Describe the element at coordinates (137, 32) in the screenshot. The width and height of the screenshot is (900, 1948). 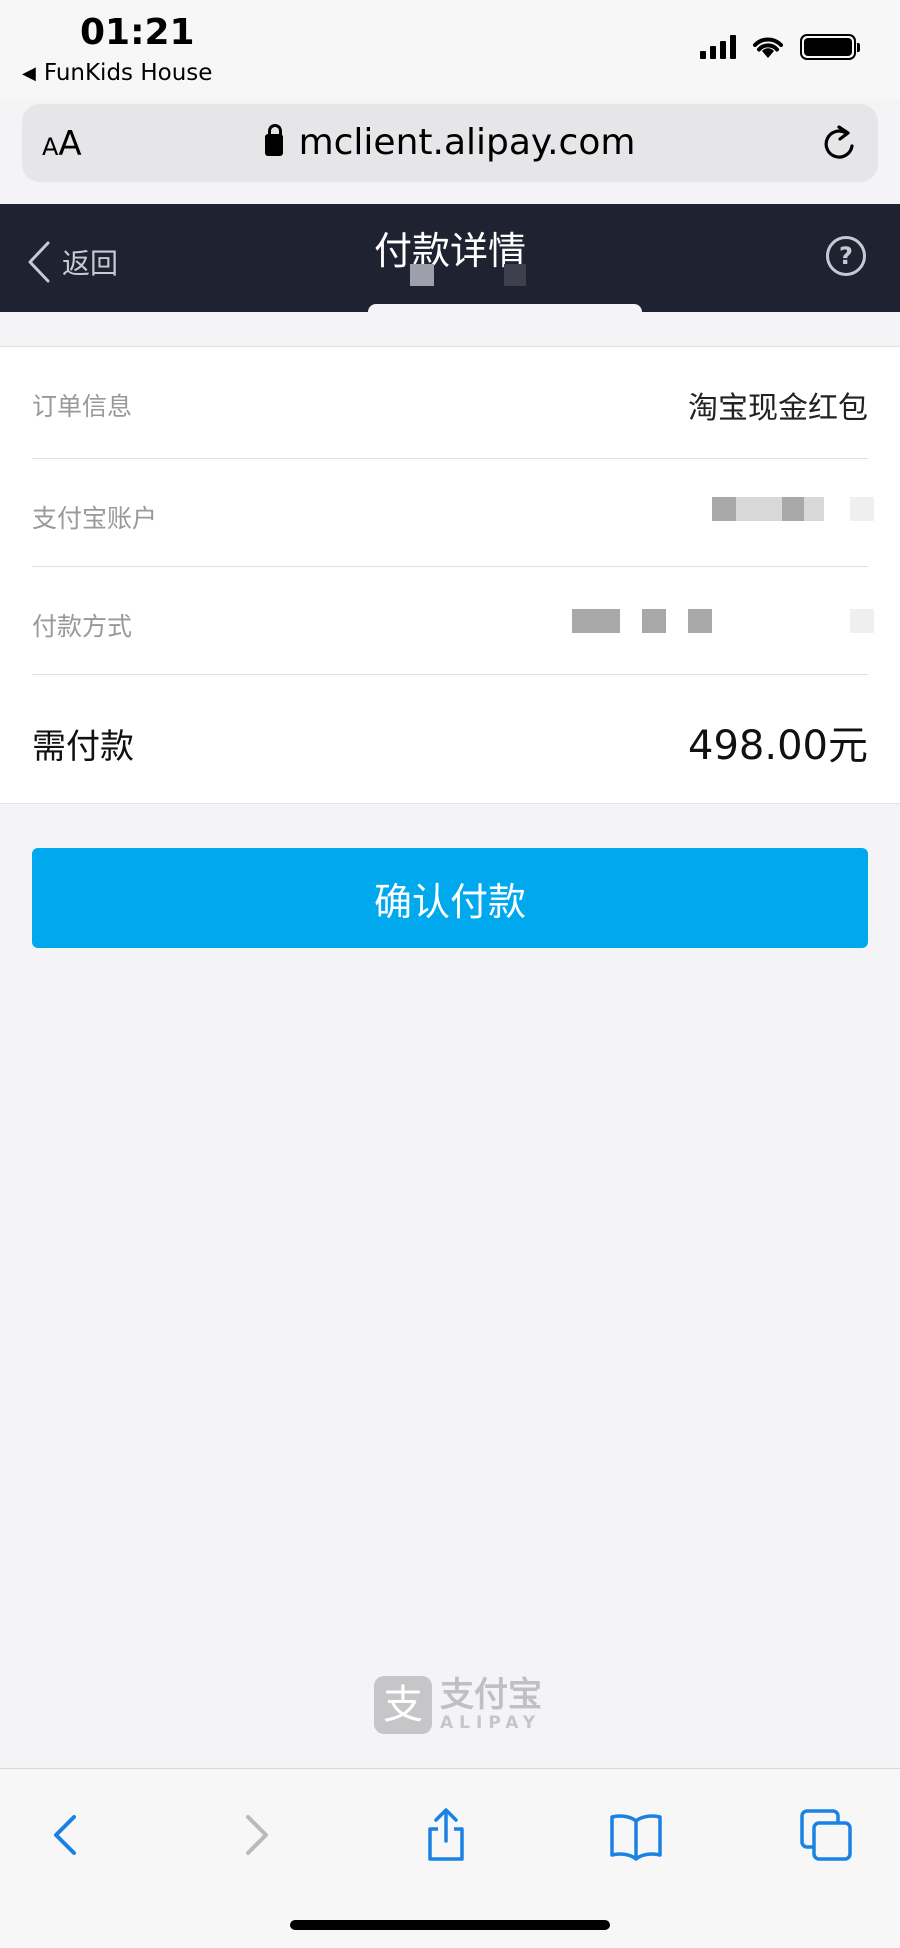
I see `status-time: 01:21` at that location.